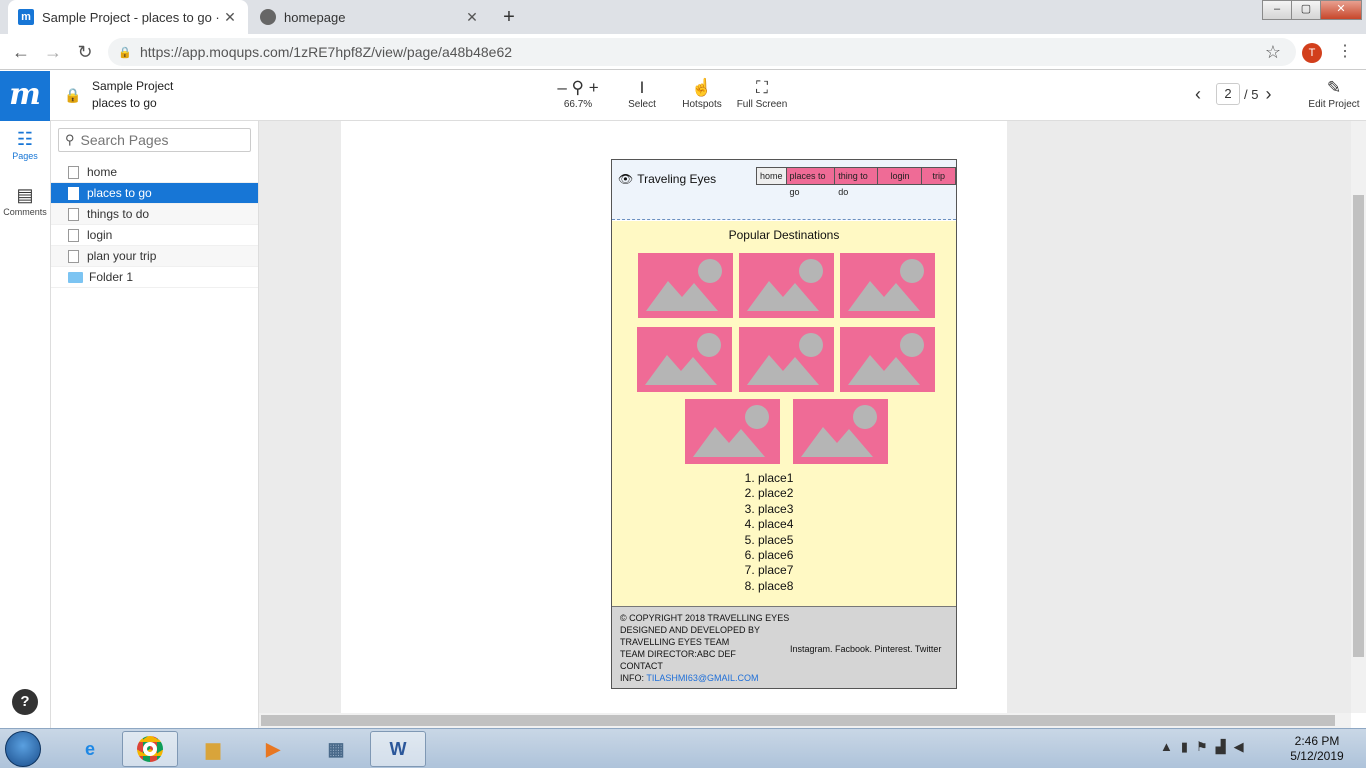 This screenshot has width=1366, height=768. I want to click on system-clock: 2:46 PM 5/12/2019, so click(1317, 749).